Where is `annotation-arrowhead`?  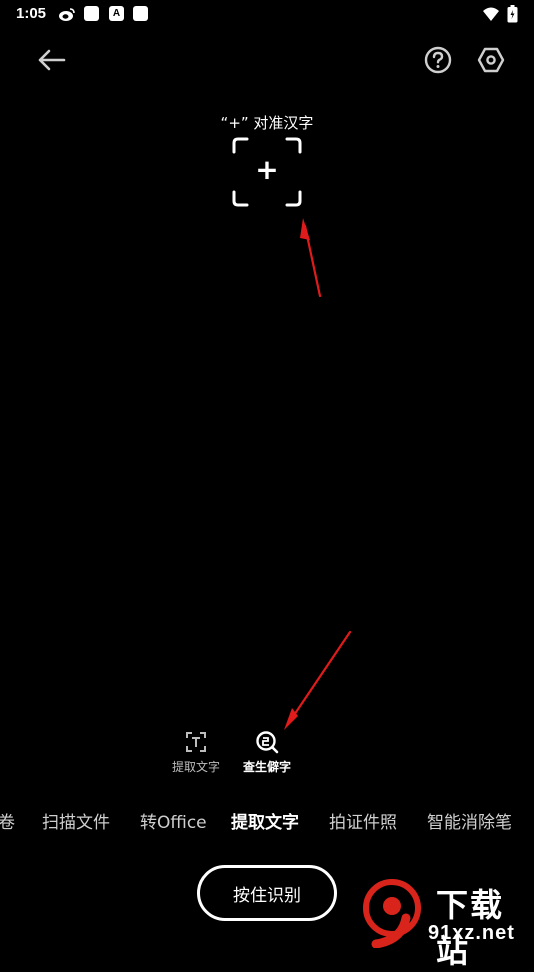 annotation-arrowhead is located at coordinates (305, 229).